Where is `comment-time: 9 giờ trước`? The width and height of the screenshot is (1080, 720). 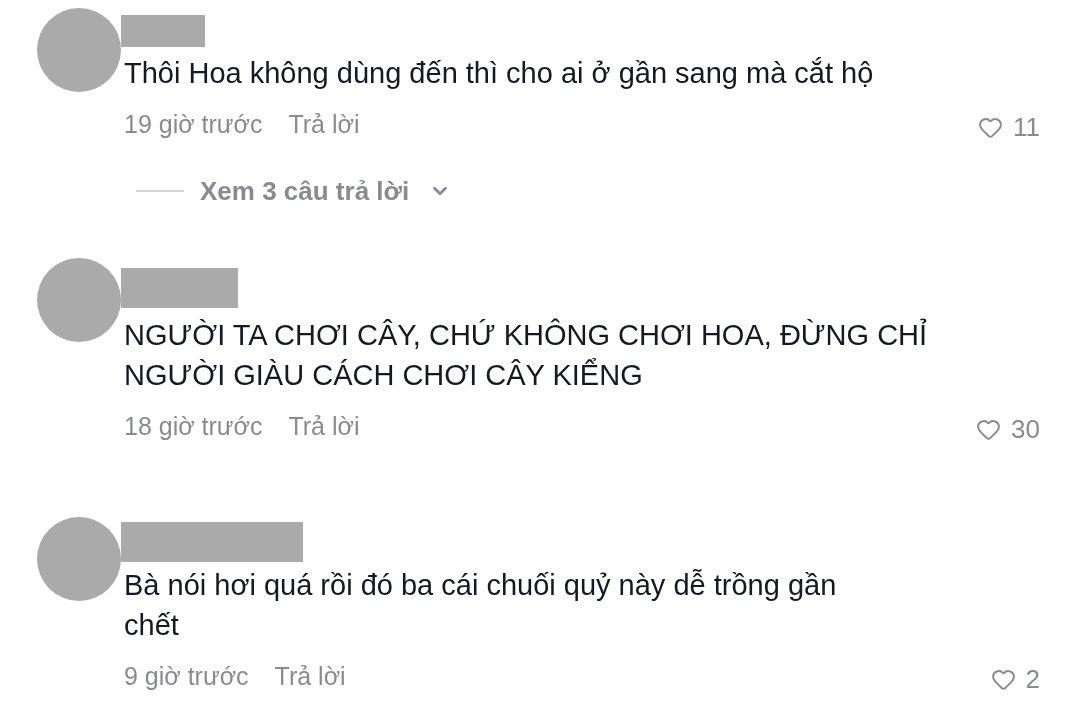
comment-time: 9 giờ trước is located at coordinates (186, 676).